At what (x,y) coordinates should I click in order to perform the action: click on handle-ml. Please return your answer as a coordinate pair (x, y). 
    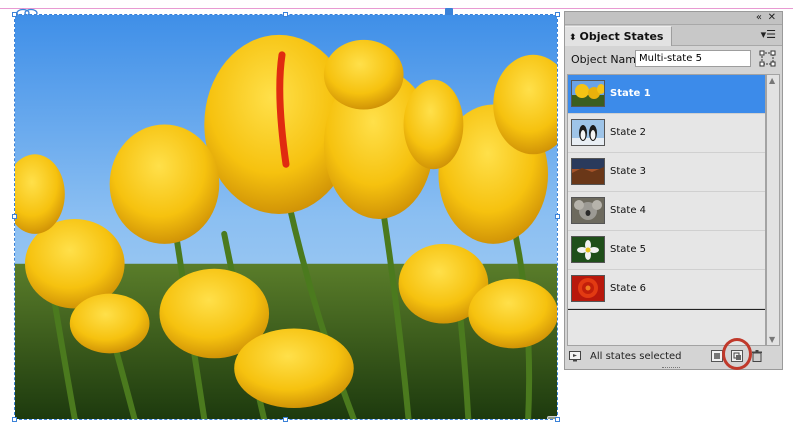
    Looking at the image, I should click on (14, 216).